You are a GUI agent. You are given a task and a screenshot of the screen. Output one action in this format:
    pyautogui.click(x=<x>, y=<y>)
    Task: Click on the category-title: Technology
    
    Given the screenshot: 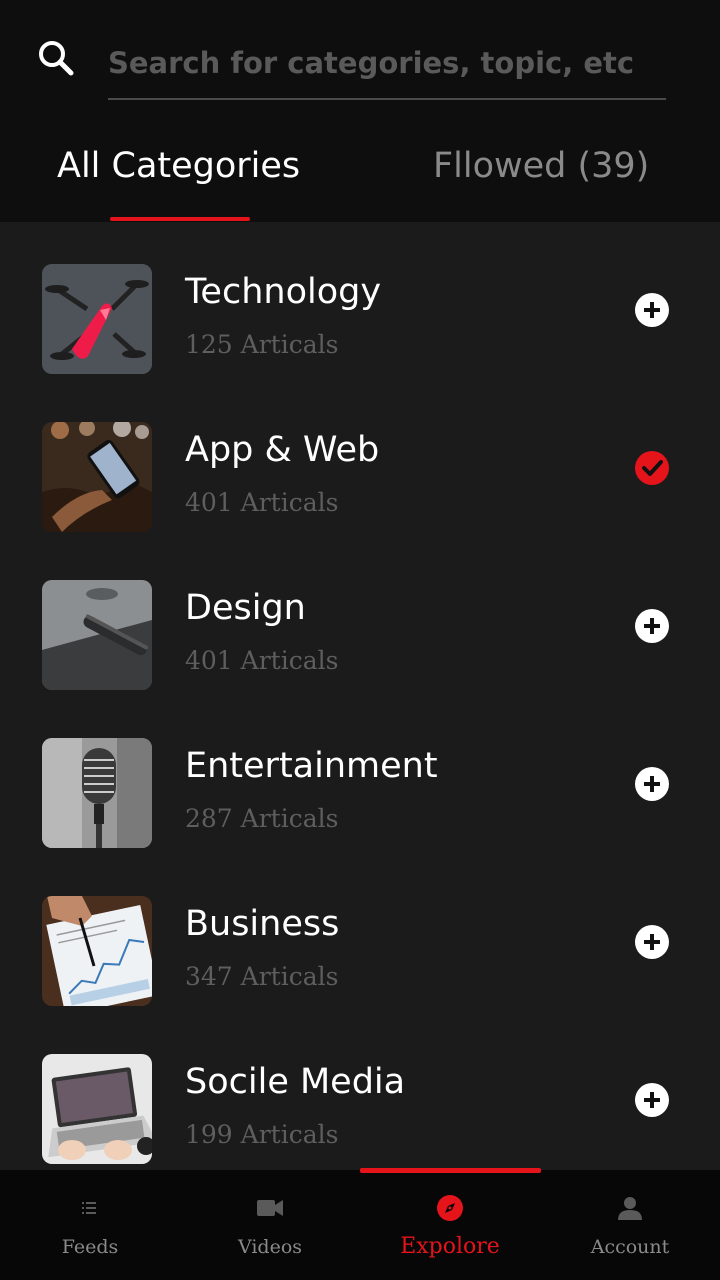 What is the action you would take?
    pyautogui.click(x=283, y=292)
    